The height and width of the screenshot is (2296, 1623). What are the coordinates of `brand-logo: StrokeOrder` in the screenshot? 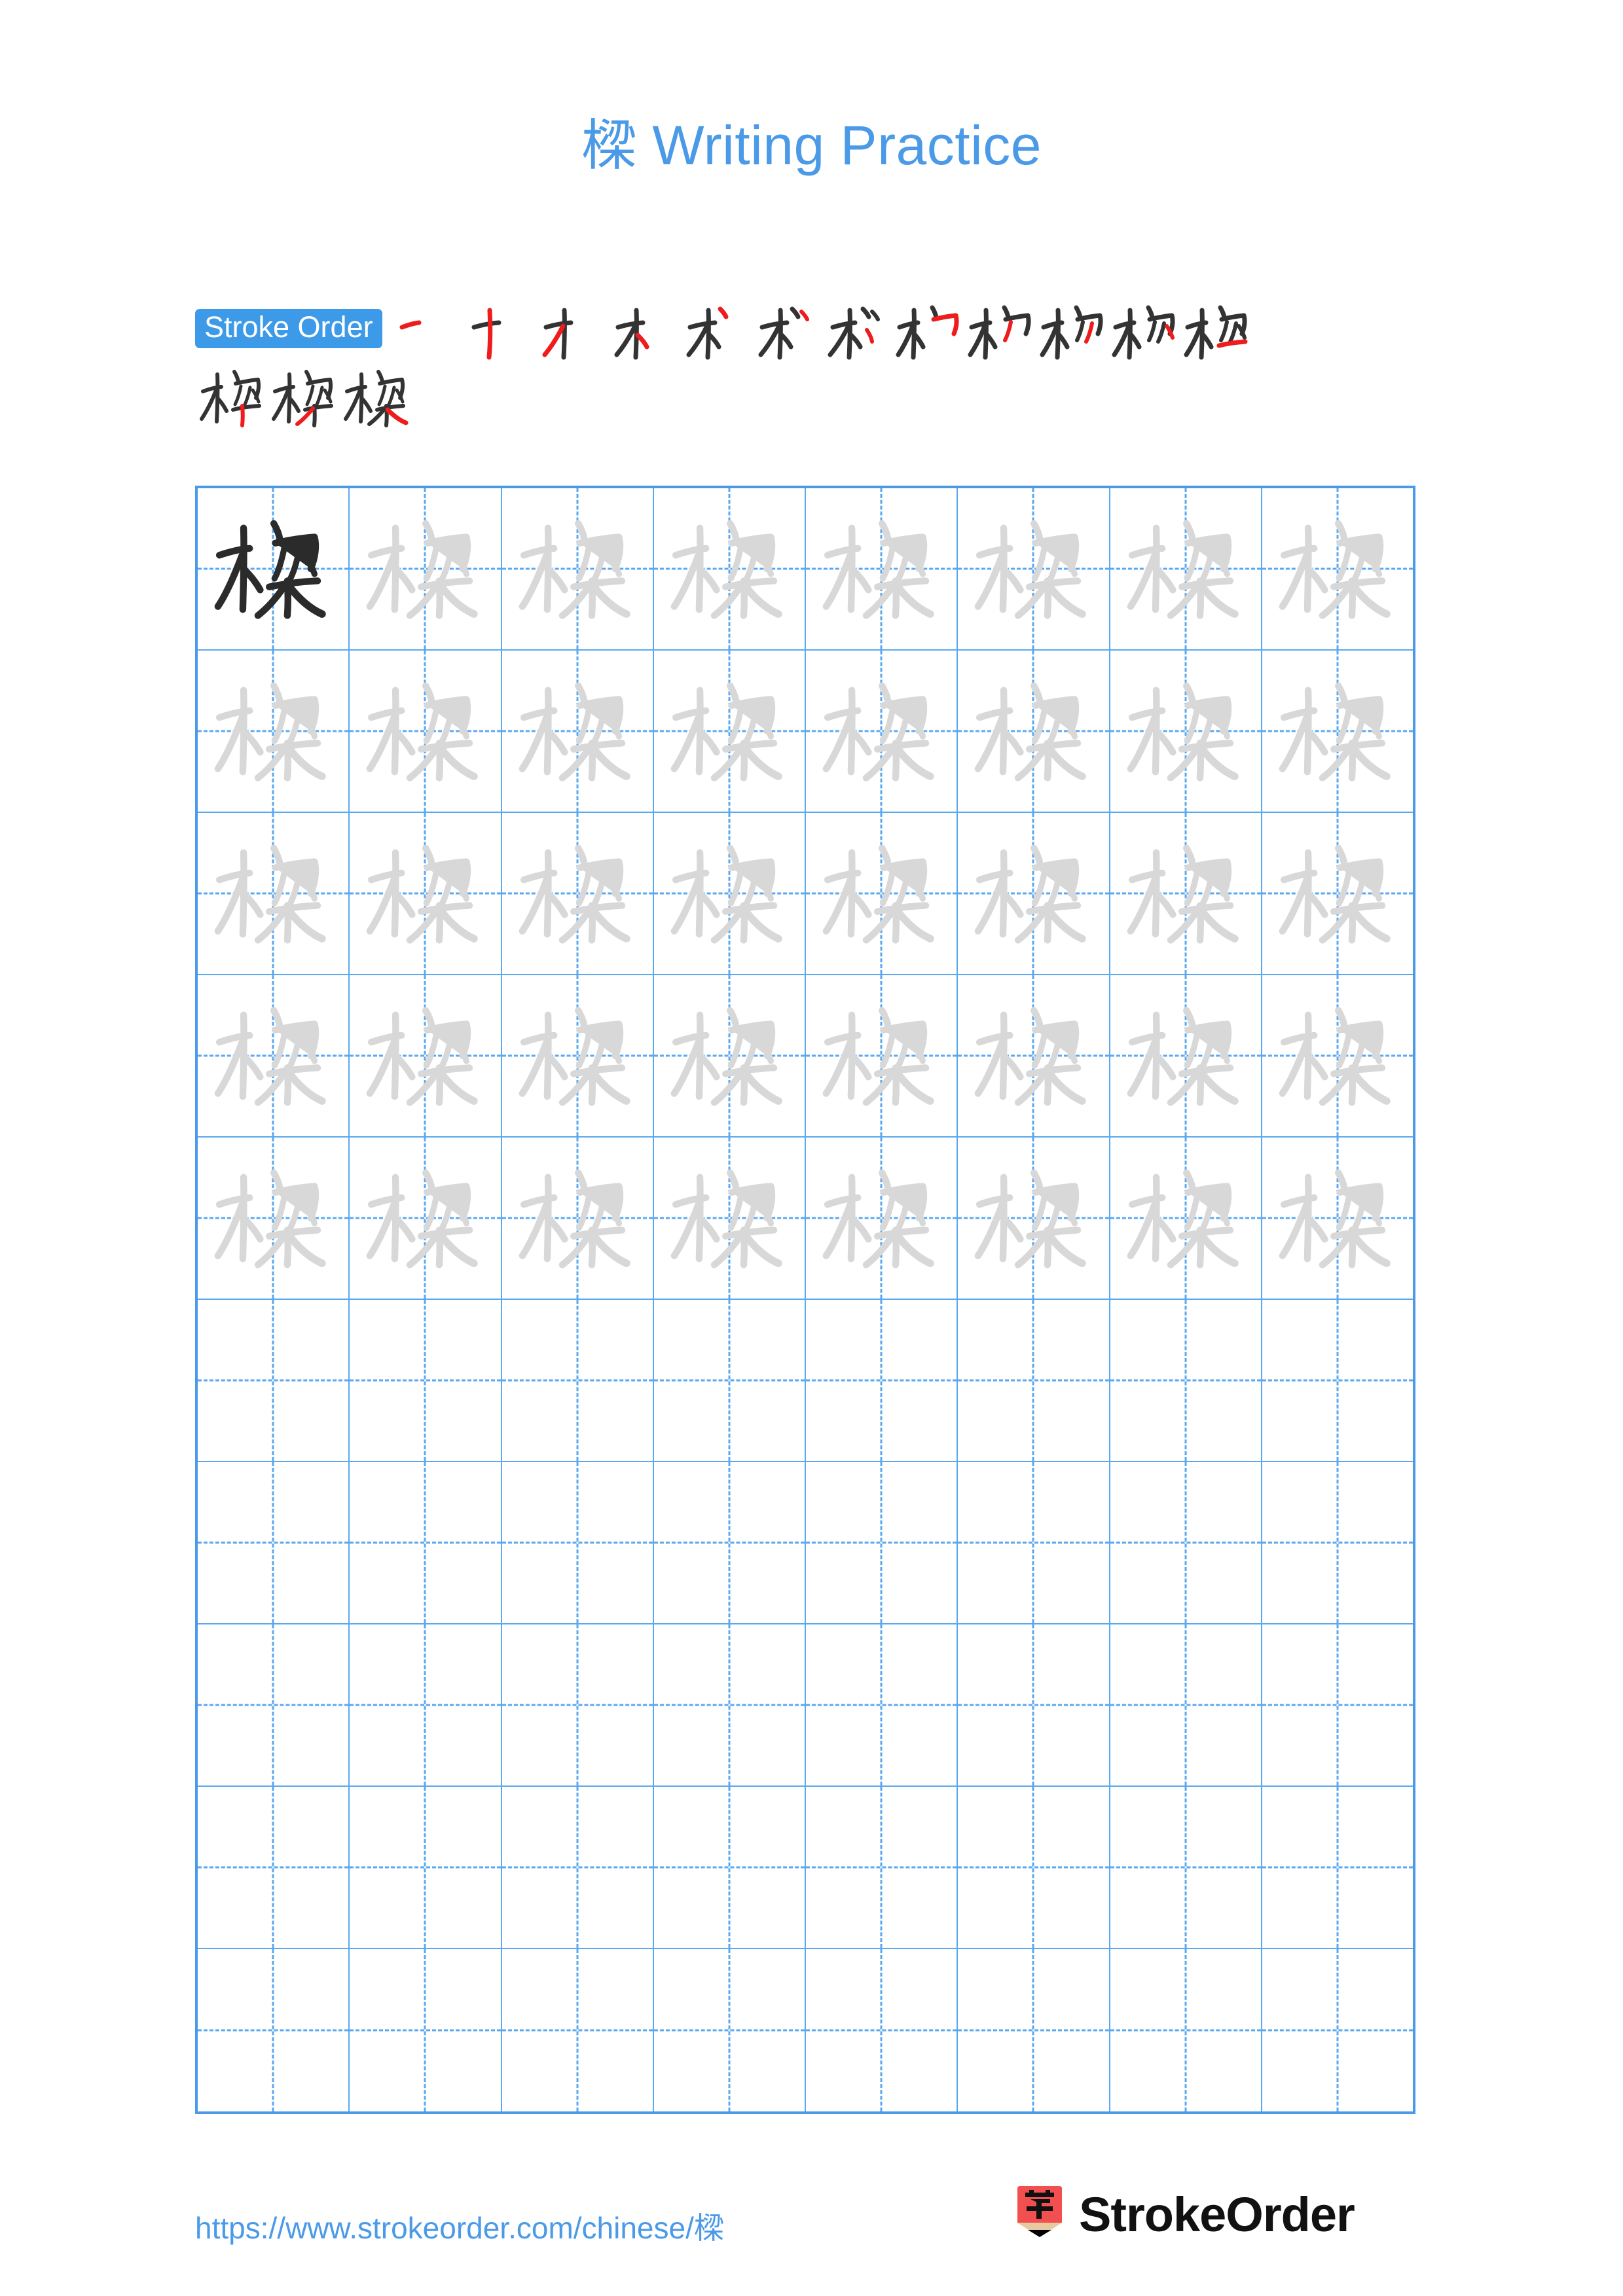 It's located at (1185, 2215).